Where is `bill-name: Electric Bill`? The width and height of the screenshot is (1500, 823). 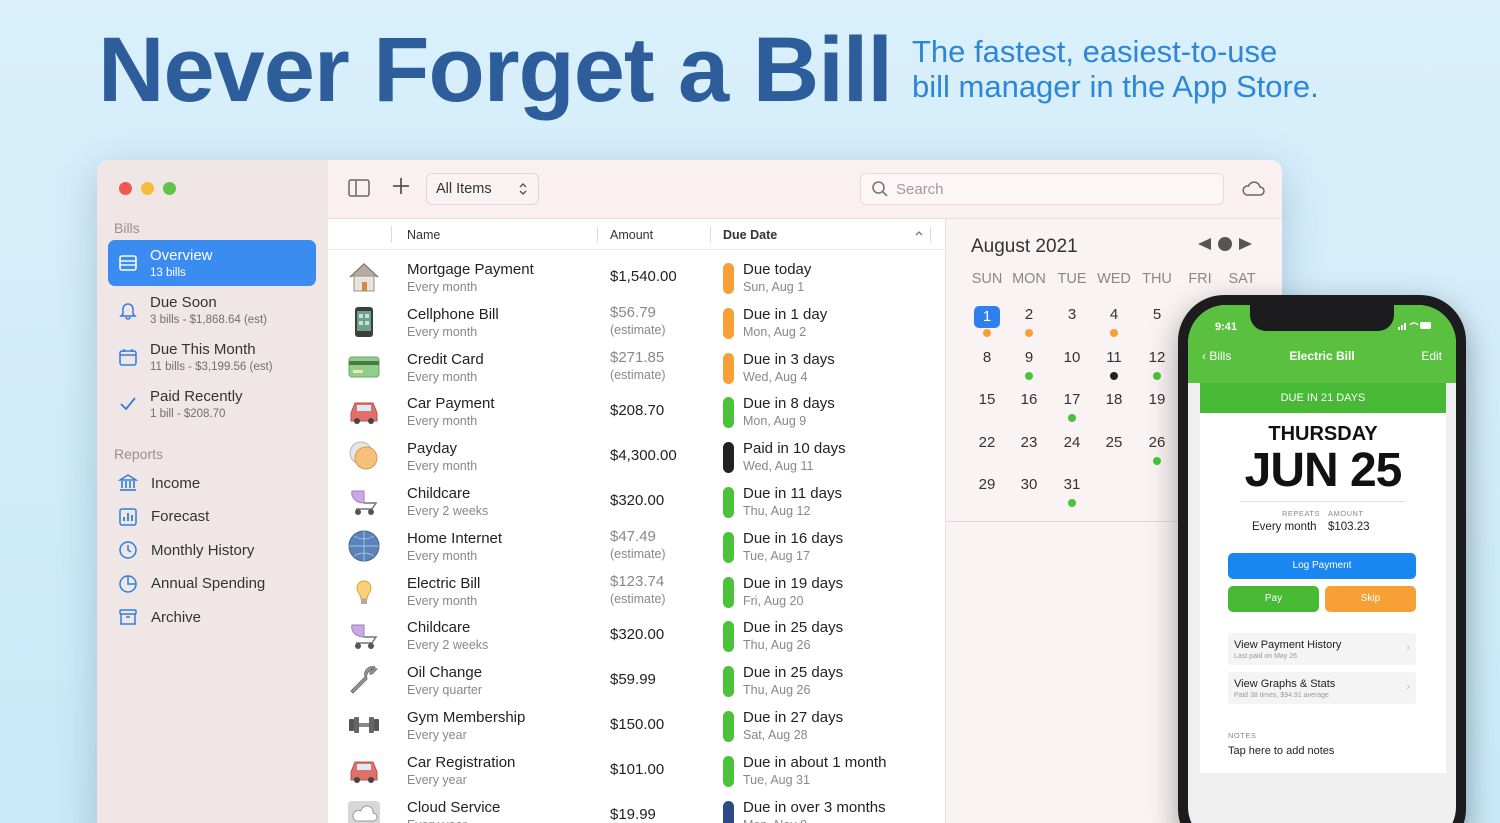
bill-name: Electric Bill is located at coordinates (444, 583).